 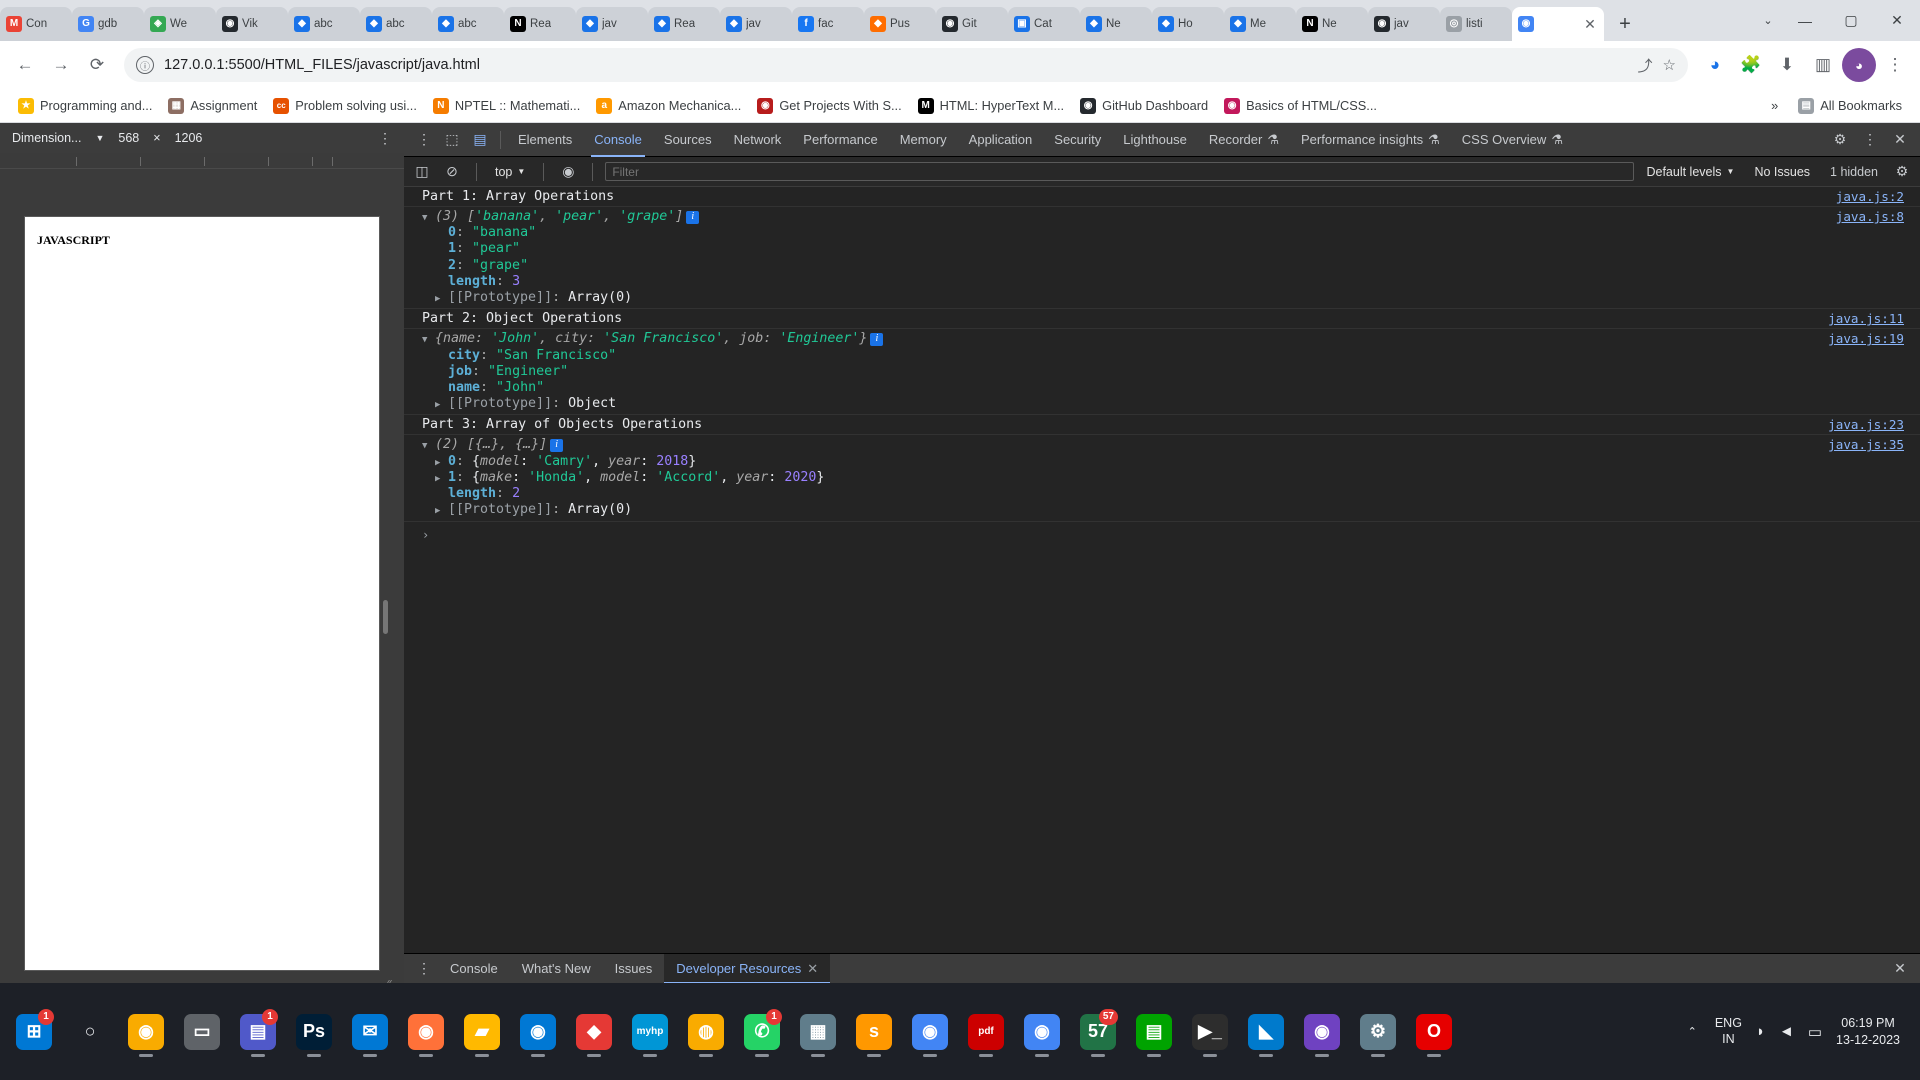 What do you see at coordinates (1760, 1031) in the screenshot?
I see `wifi-icon: ◗` at bounding box center [1760, 1031].